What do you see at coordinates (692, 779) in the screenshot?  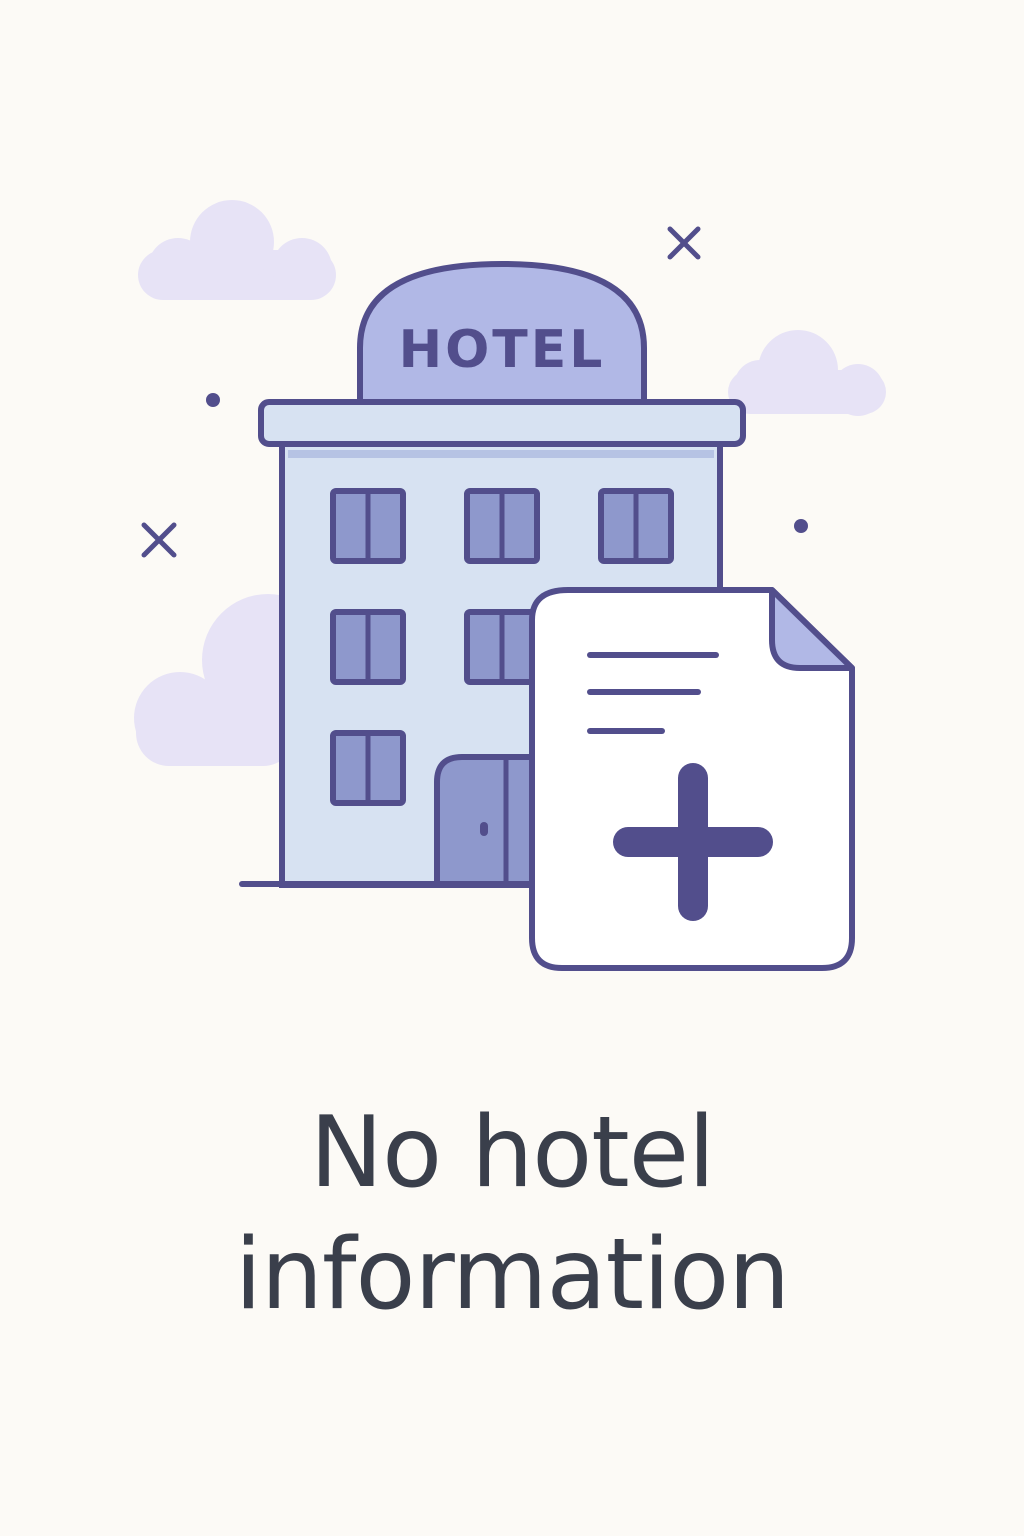 I see `add-document-icon` at bounding box center [692, 779].